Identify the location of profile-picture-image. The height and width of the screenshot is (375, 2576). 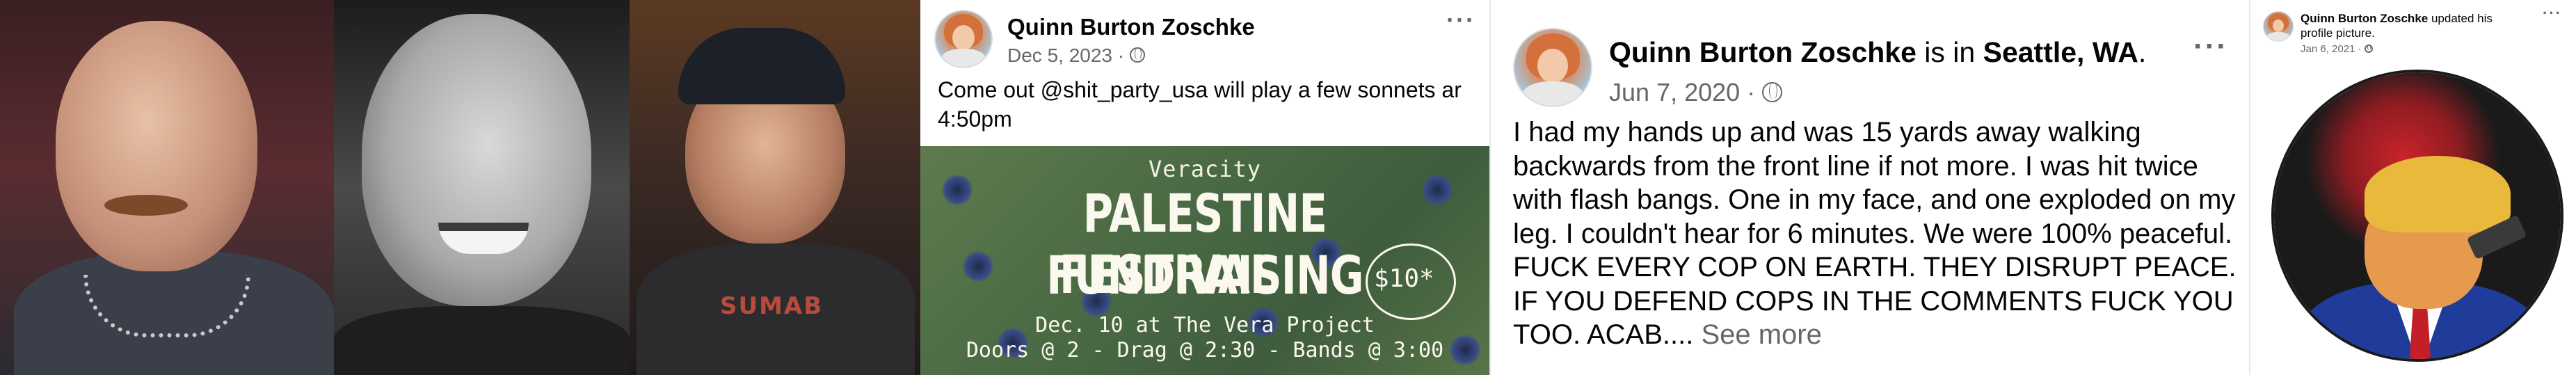
(2417, 216).